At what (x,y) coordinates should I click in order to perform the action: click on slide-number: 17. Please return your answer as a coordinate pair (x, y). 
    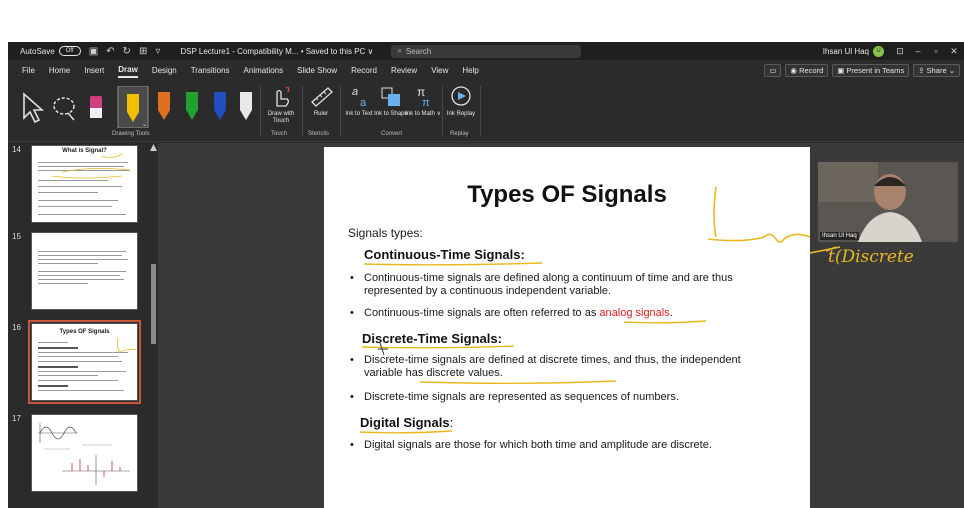
    Looking at the image, I should click on (16, 418).